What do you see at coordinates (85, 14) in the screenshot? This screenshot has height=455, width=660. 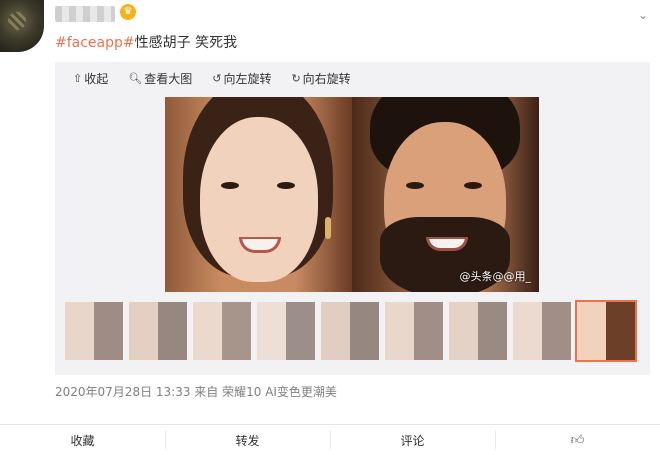 I see `username-blurred` at bounding box center [85, 14].